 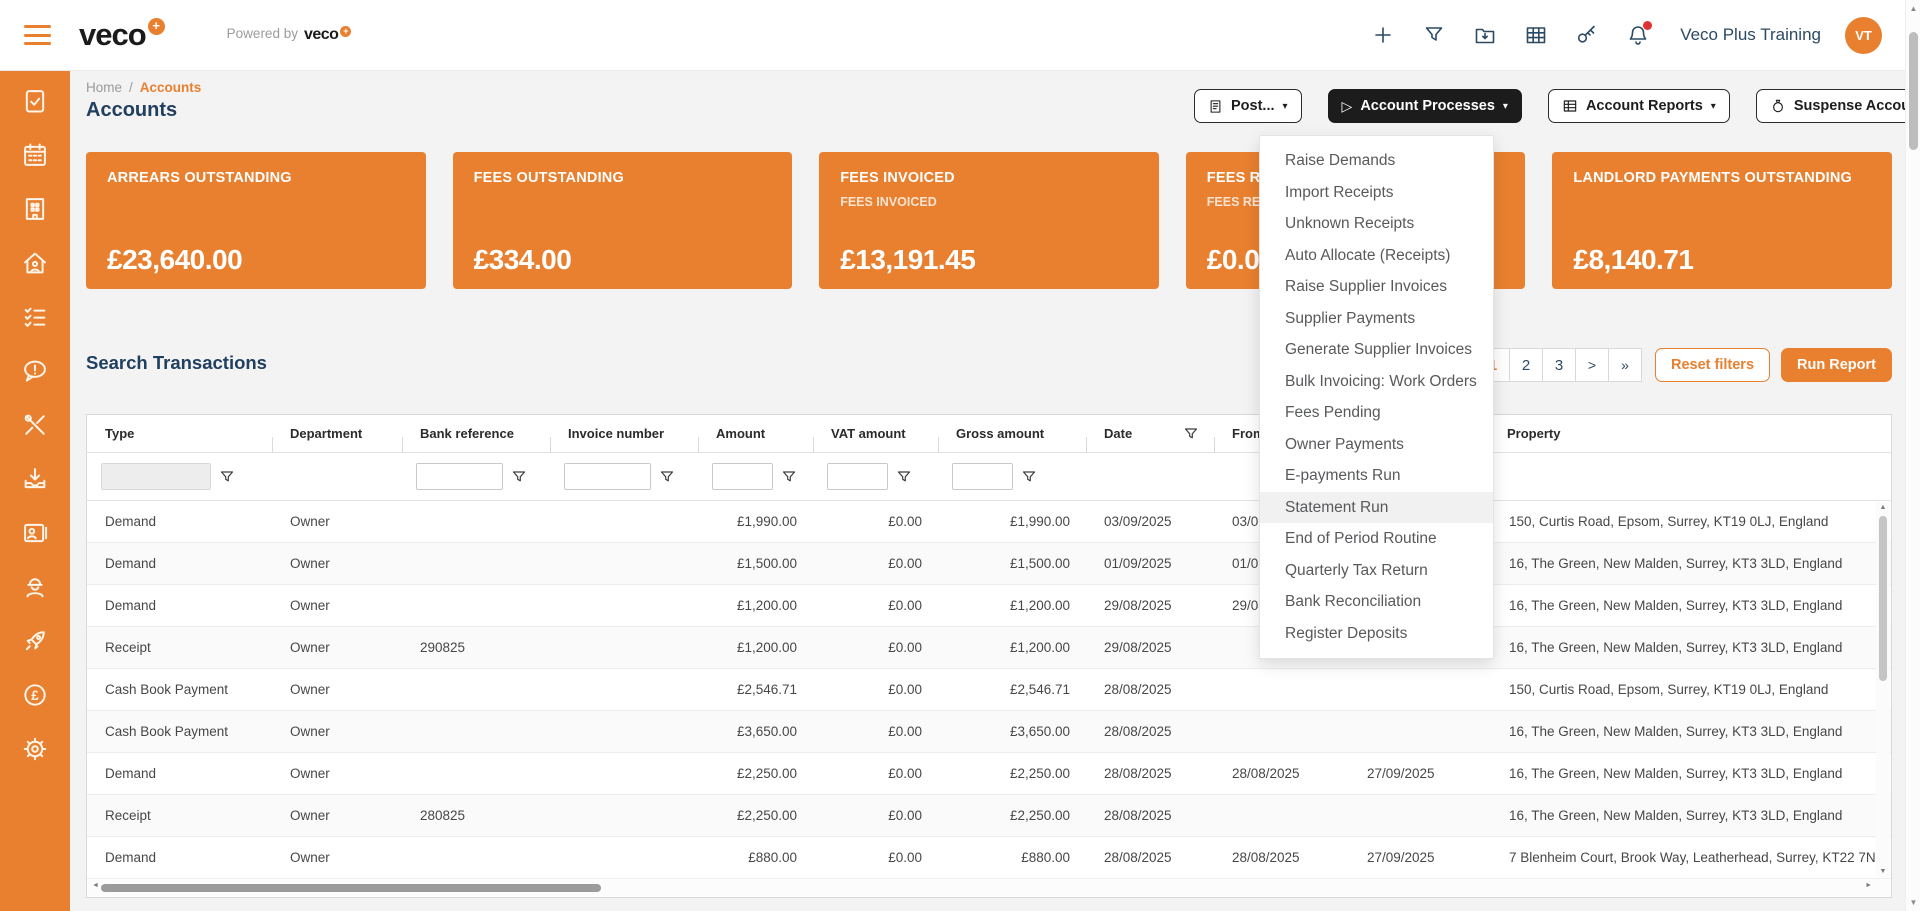 What do you see at coordinates (766, 815) in the screenshot?
I see `cell-amount: £2,250.00` at bounding box center [766, 815].